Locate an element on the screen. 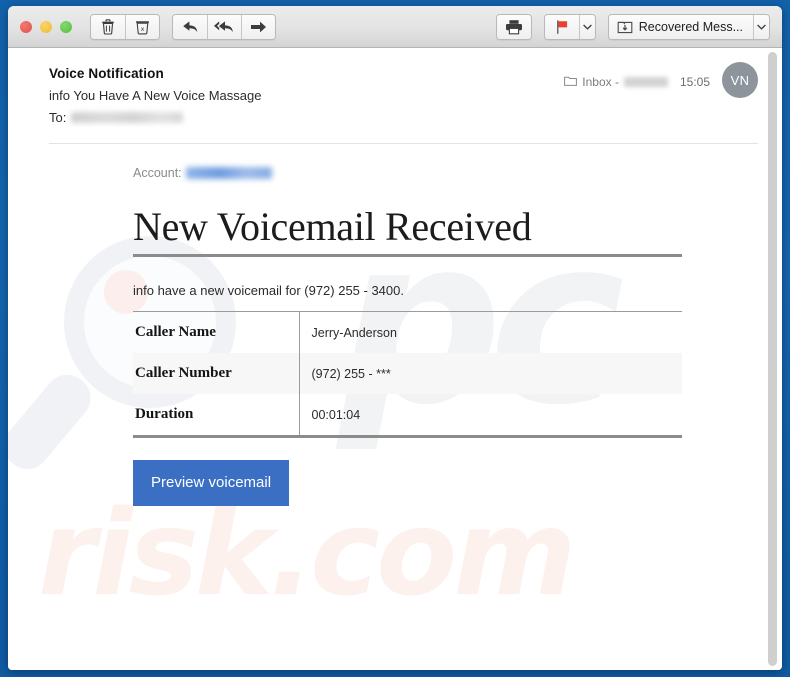  table-row: Caller Number (972) 255 - *** is located at coordinates (407, 373).